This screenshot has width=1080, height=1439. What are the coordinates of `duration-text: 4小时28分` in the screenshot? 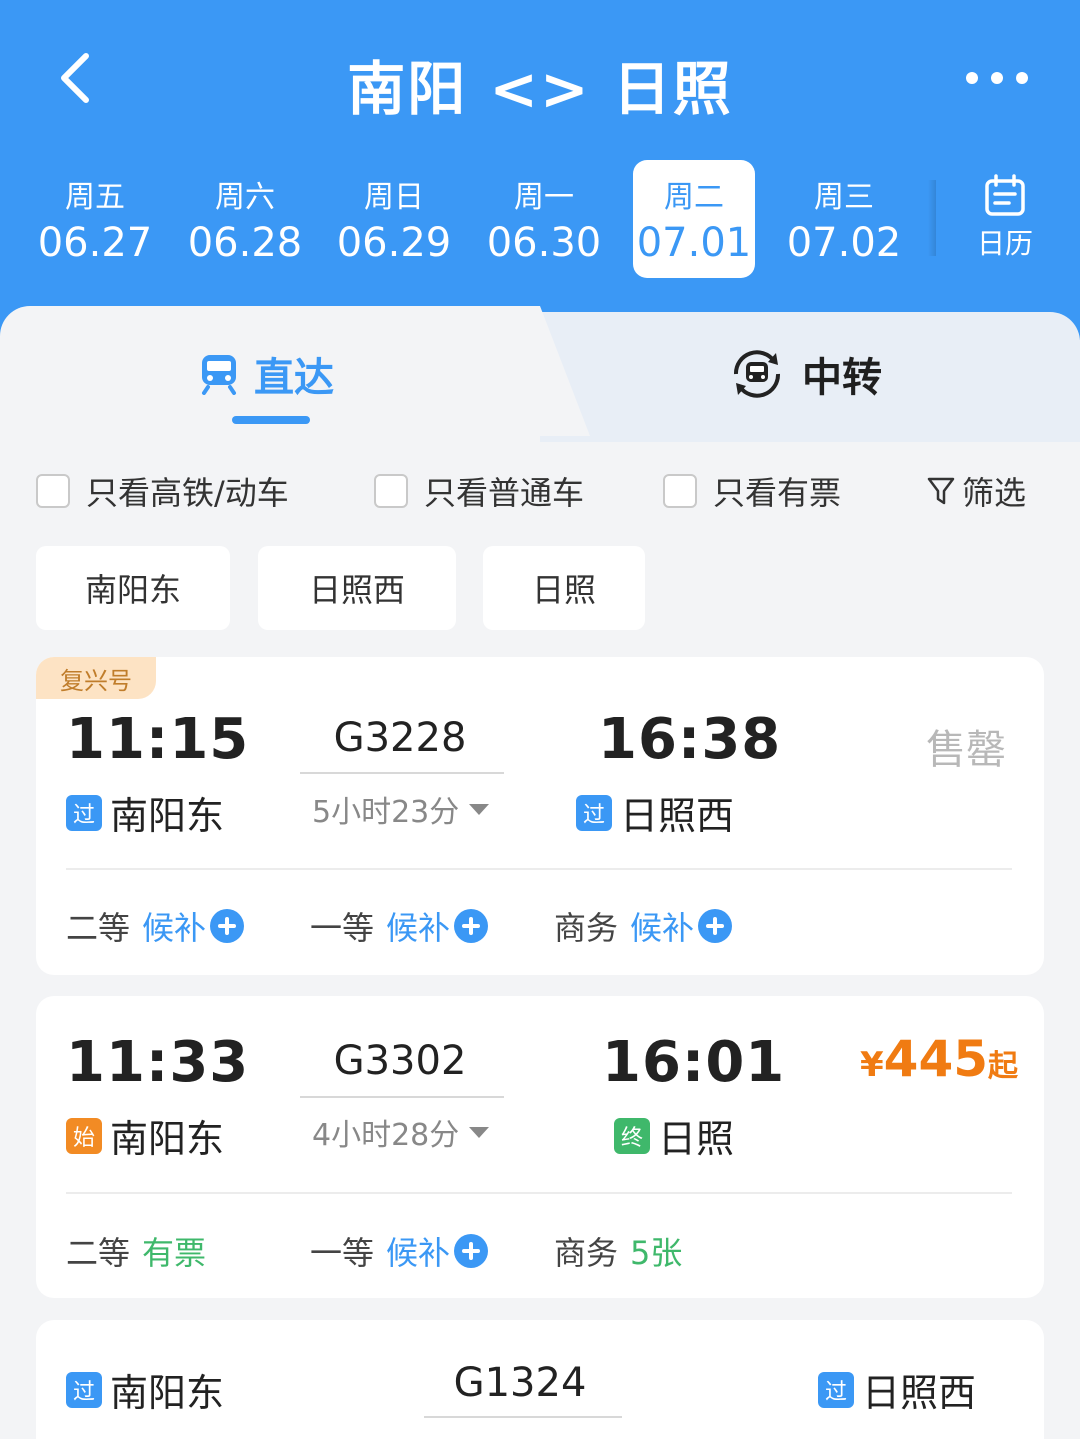 It's located at (386, 1135).